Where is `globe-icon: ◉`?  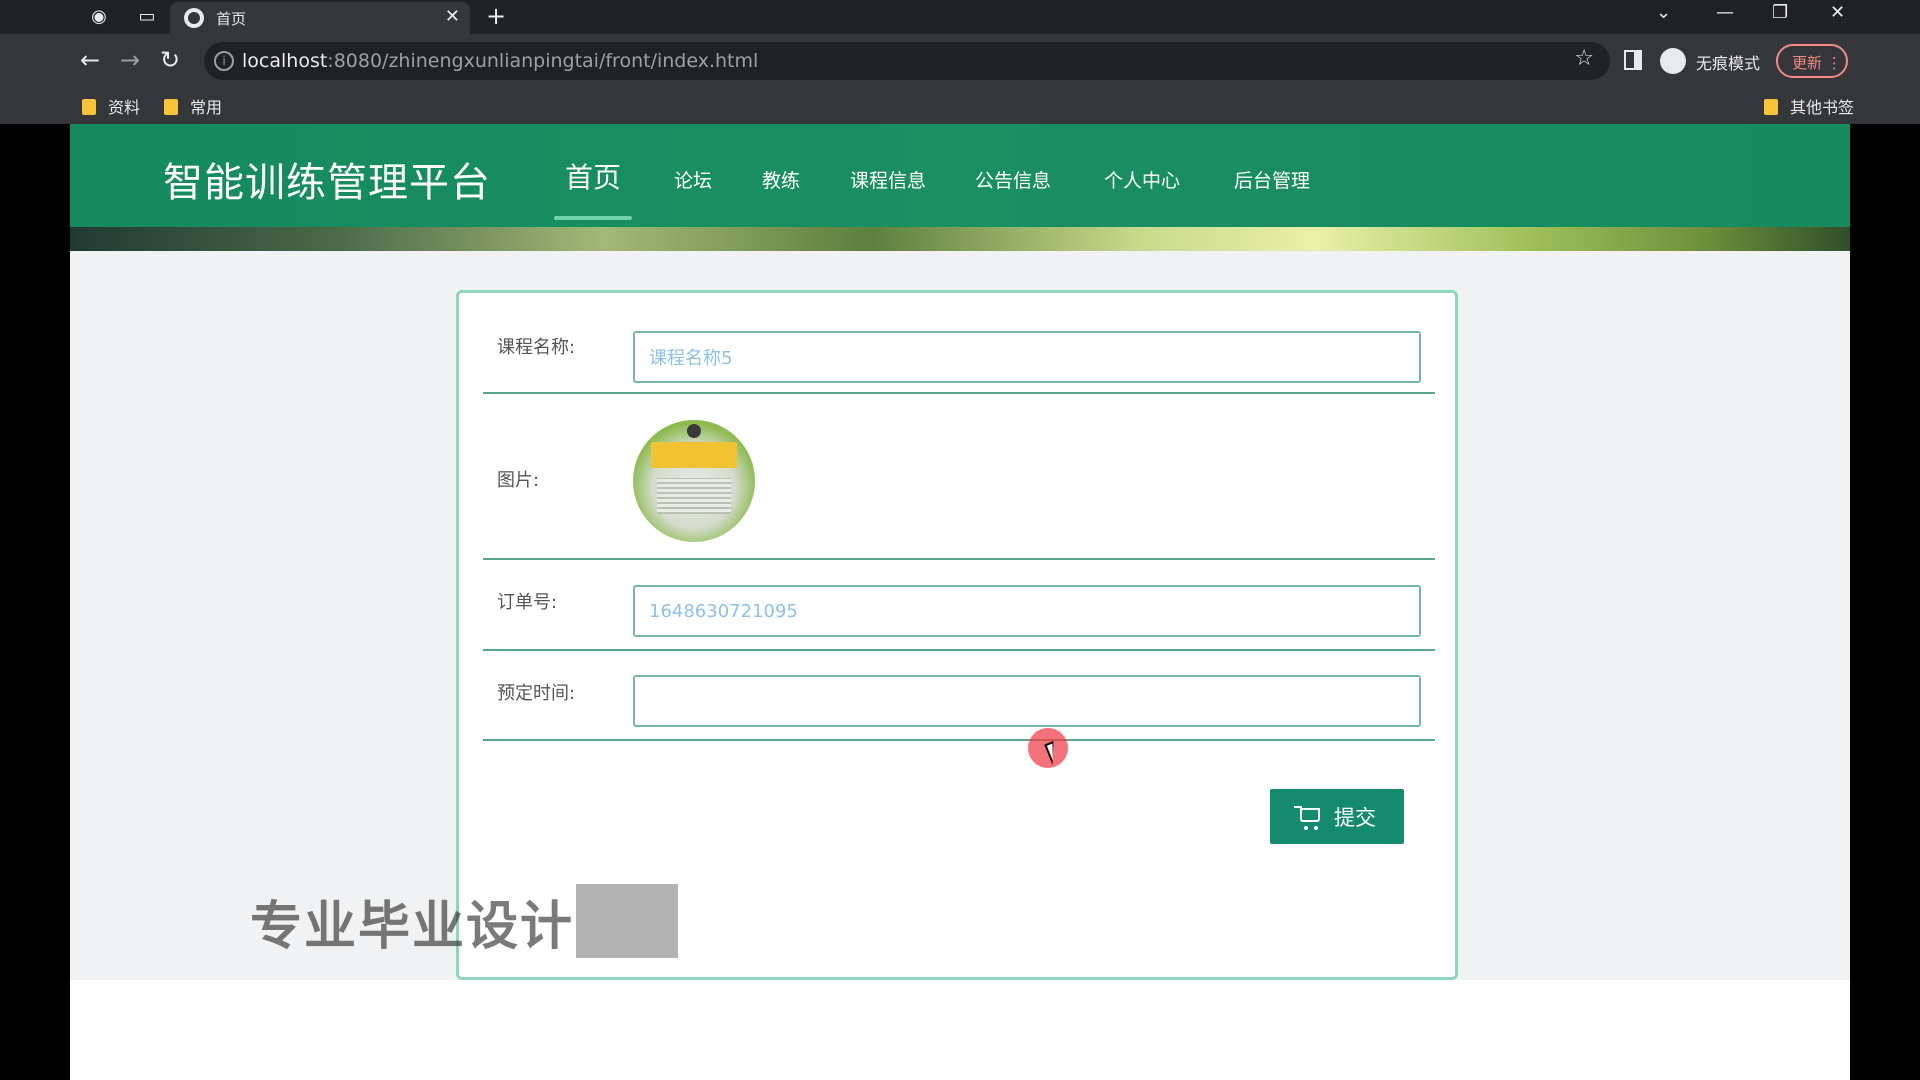
globe-icon: ◉ is located at coordinates (99, 17).